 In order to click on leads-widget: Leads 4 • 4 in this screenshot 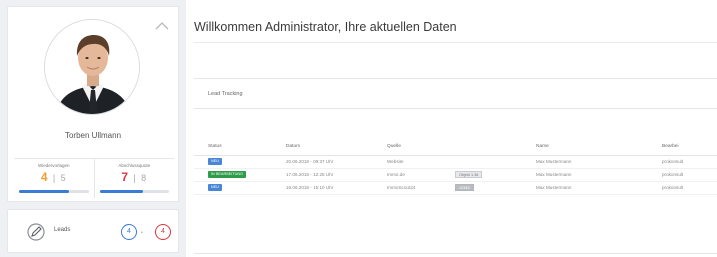, I will do `click(93, 231)`.